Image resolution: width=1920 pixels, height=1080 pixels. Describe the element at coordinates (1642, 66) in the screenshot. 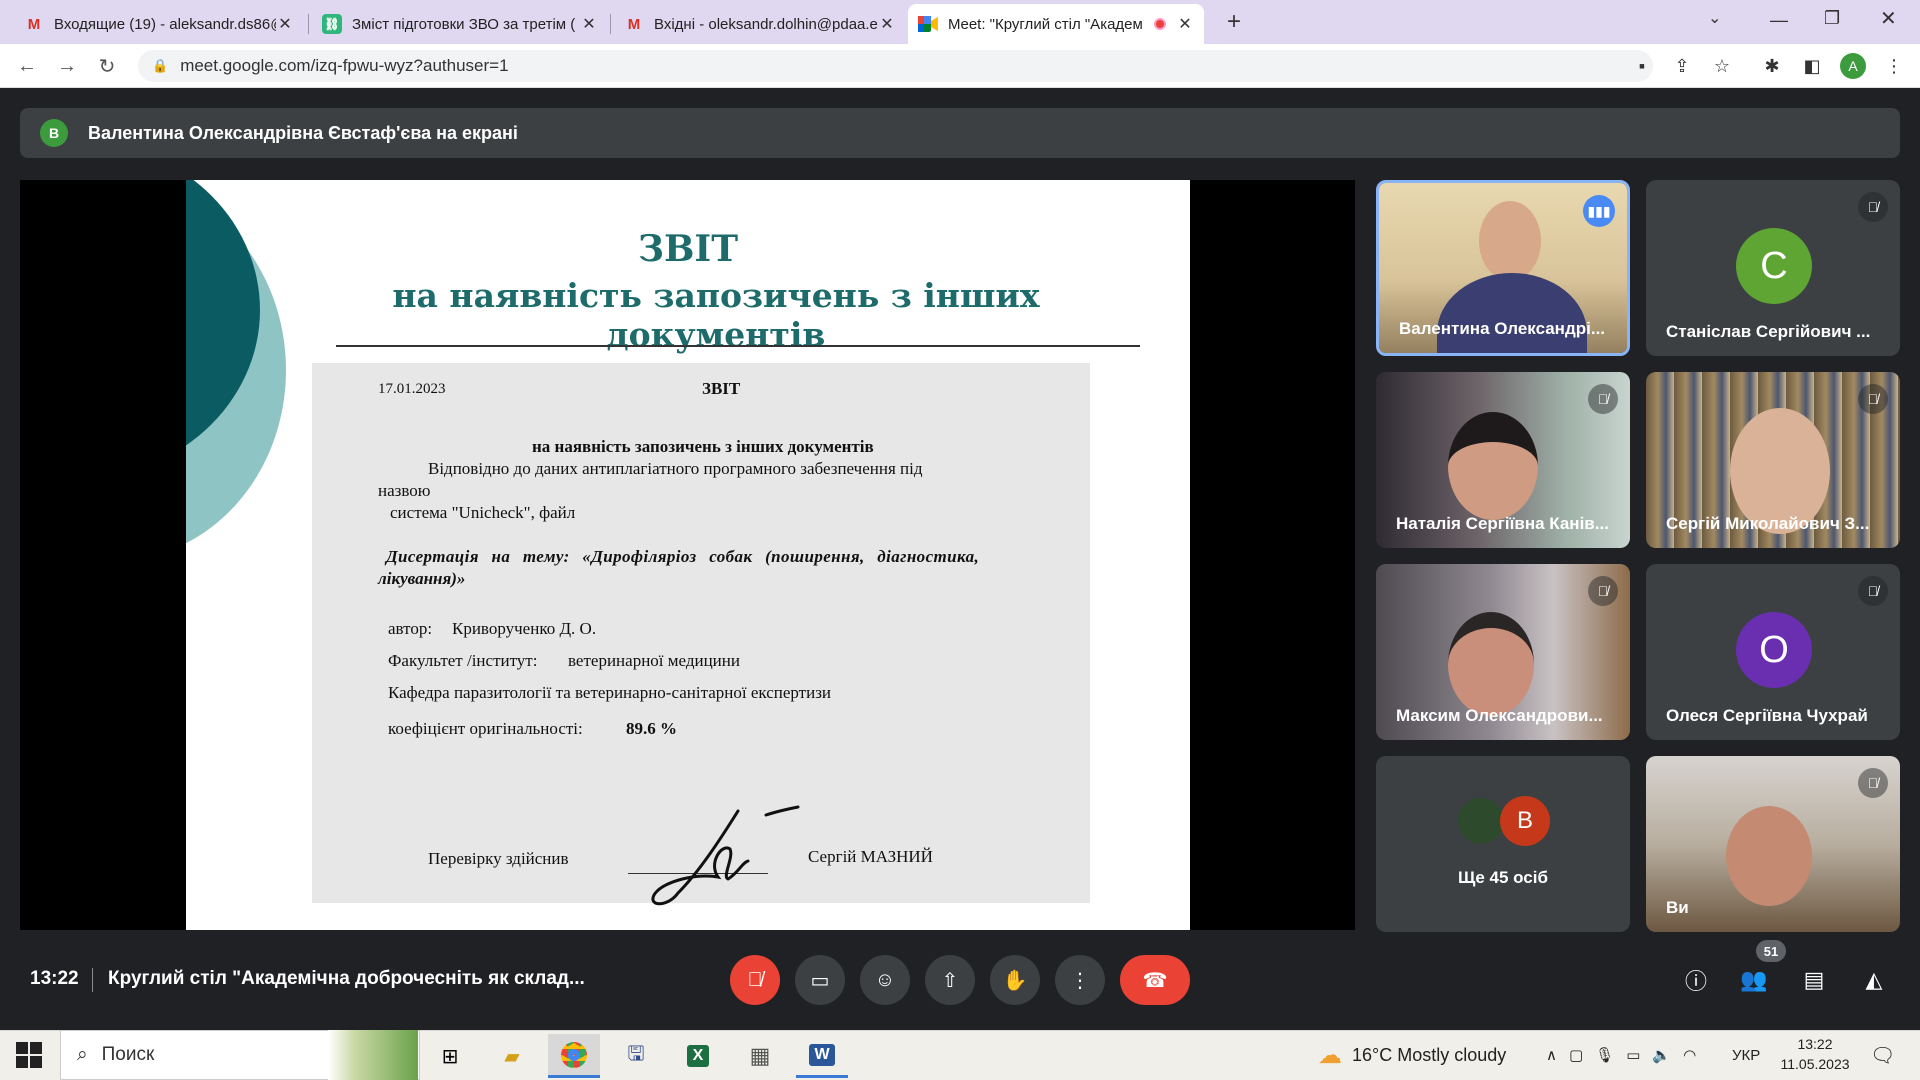

I see `camera-blocked-icon: ▪` at that location.